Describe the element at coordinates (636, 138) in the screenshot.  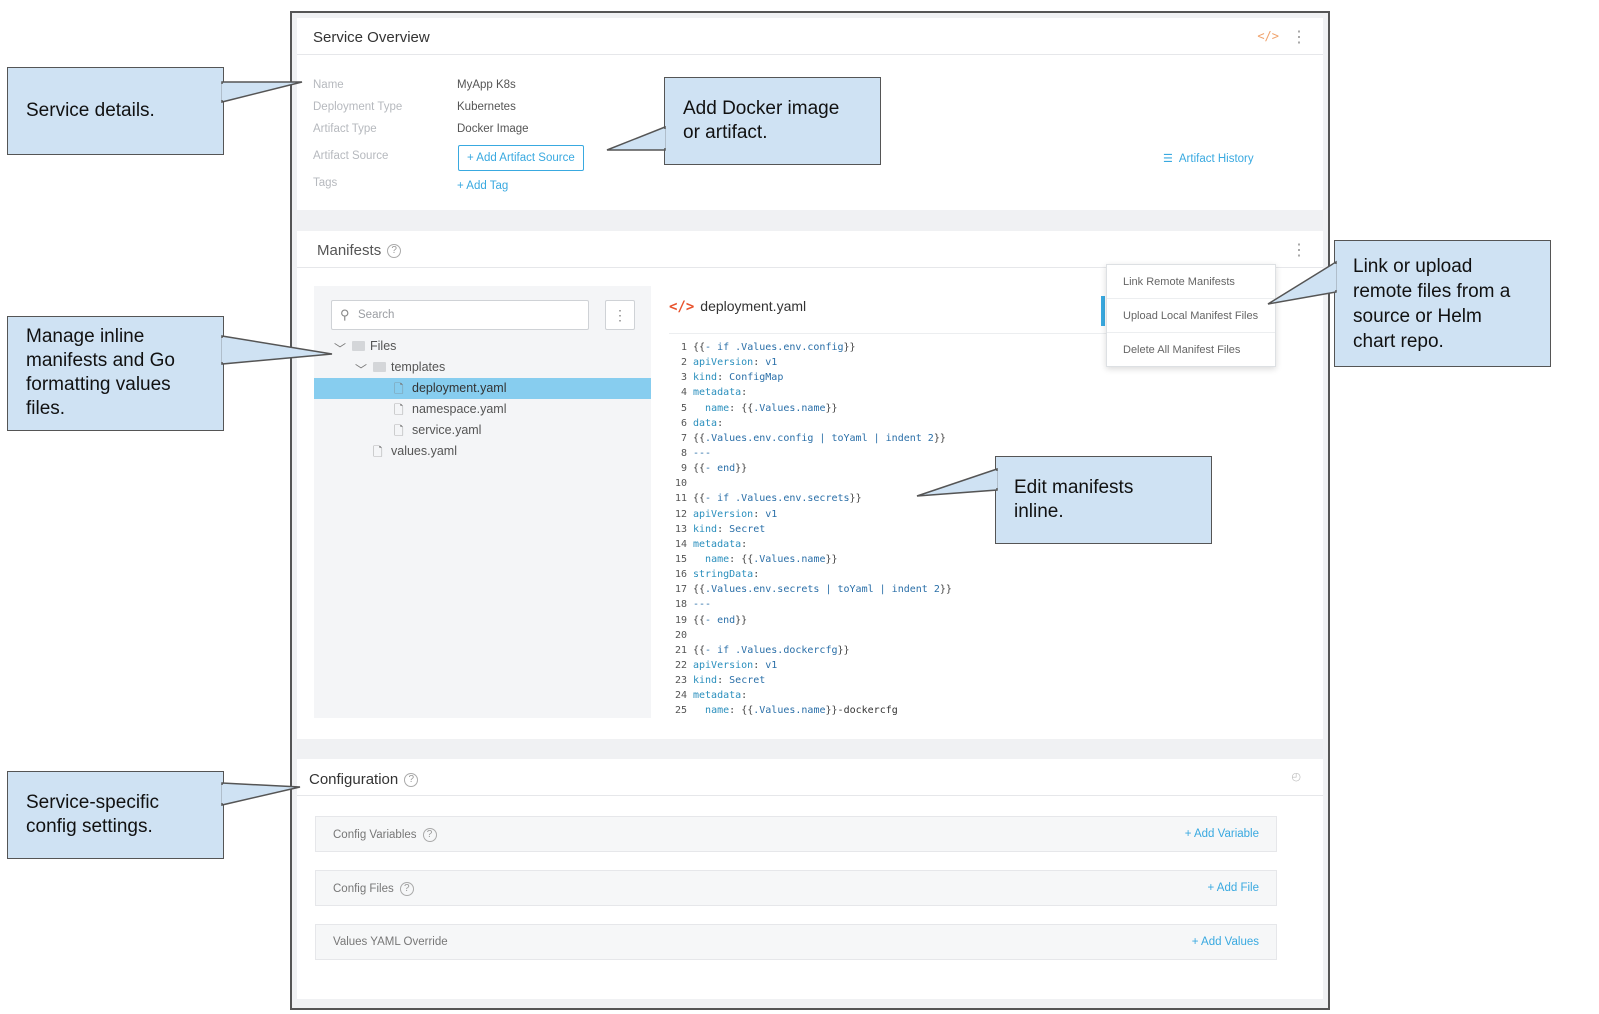
I see `pointer-docker-image` at that location.